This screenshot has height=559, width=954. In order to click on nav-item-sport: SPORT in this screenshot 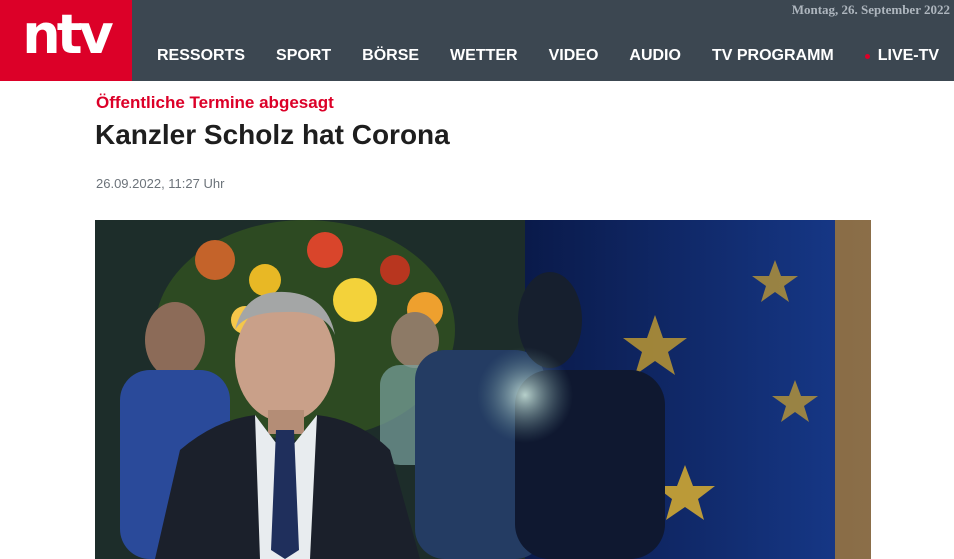, I will do `click(303, 56)`.